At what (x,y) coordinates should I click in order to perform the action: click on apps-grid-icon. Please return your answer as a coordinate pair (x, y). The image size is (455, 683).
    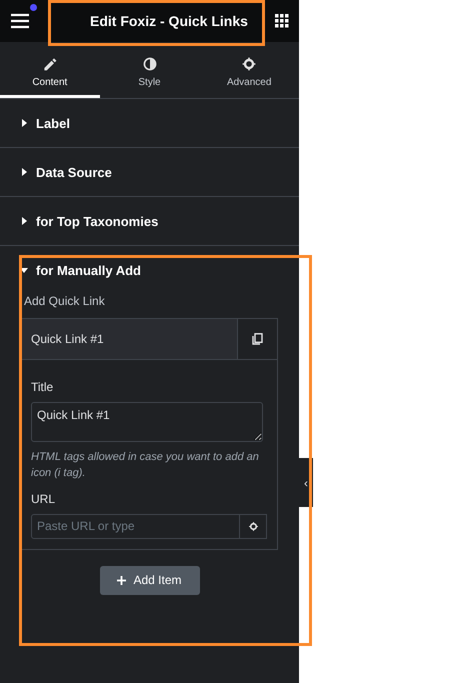
    Looking at the image, I should click on (282, 21).